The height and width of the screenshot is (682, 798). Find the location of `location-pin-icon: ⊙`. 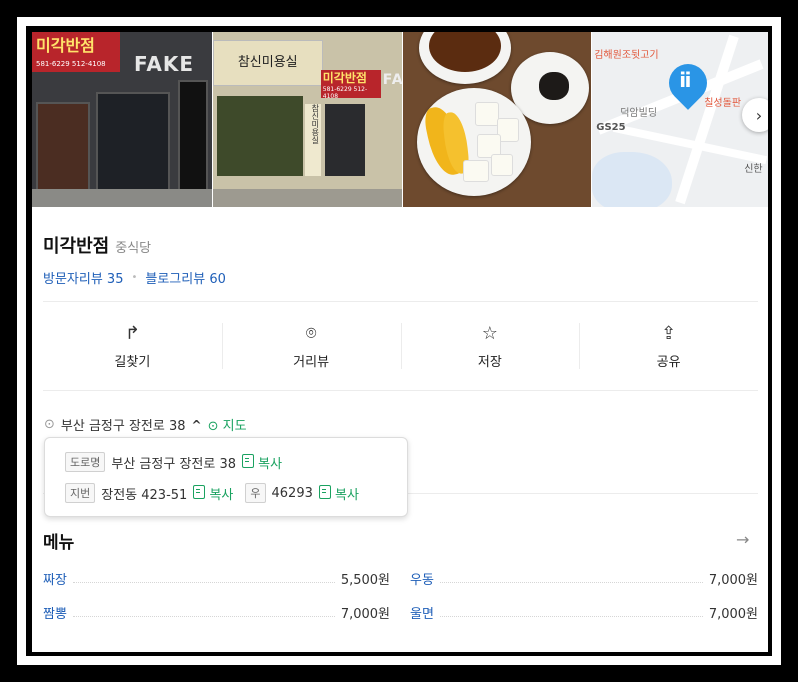

location-pin-icon: ⊙ is located at coordinates (49, 424).